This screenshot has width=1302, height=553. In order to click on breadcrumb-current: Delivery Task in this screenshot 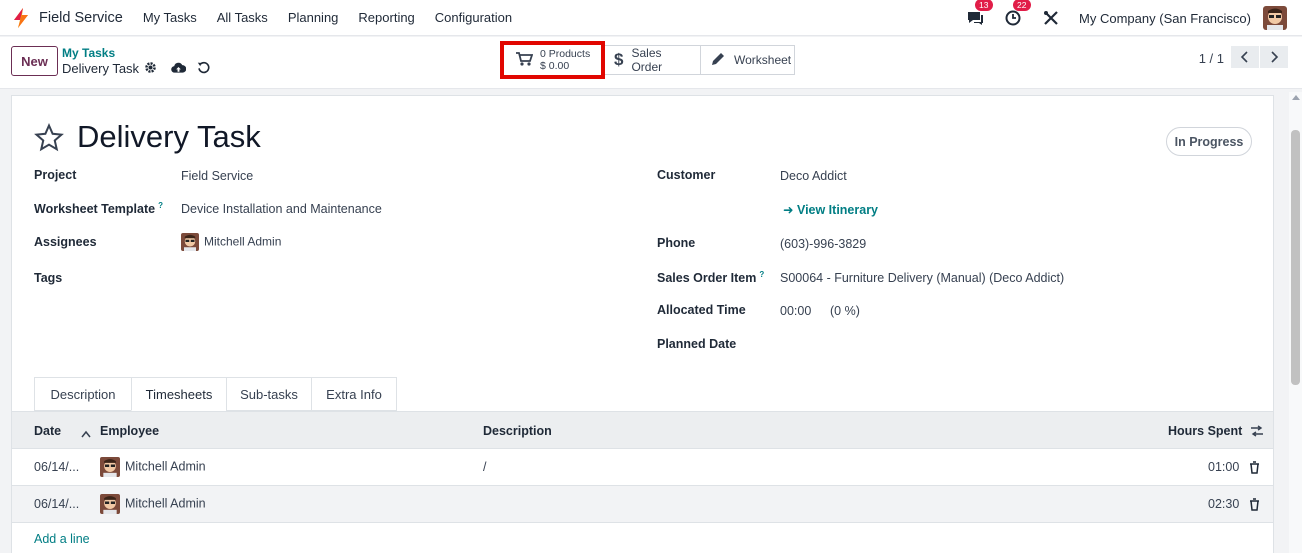, I will do `click(101, 68)`.